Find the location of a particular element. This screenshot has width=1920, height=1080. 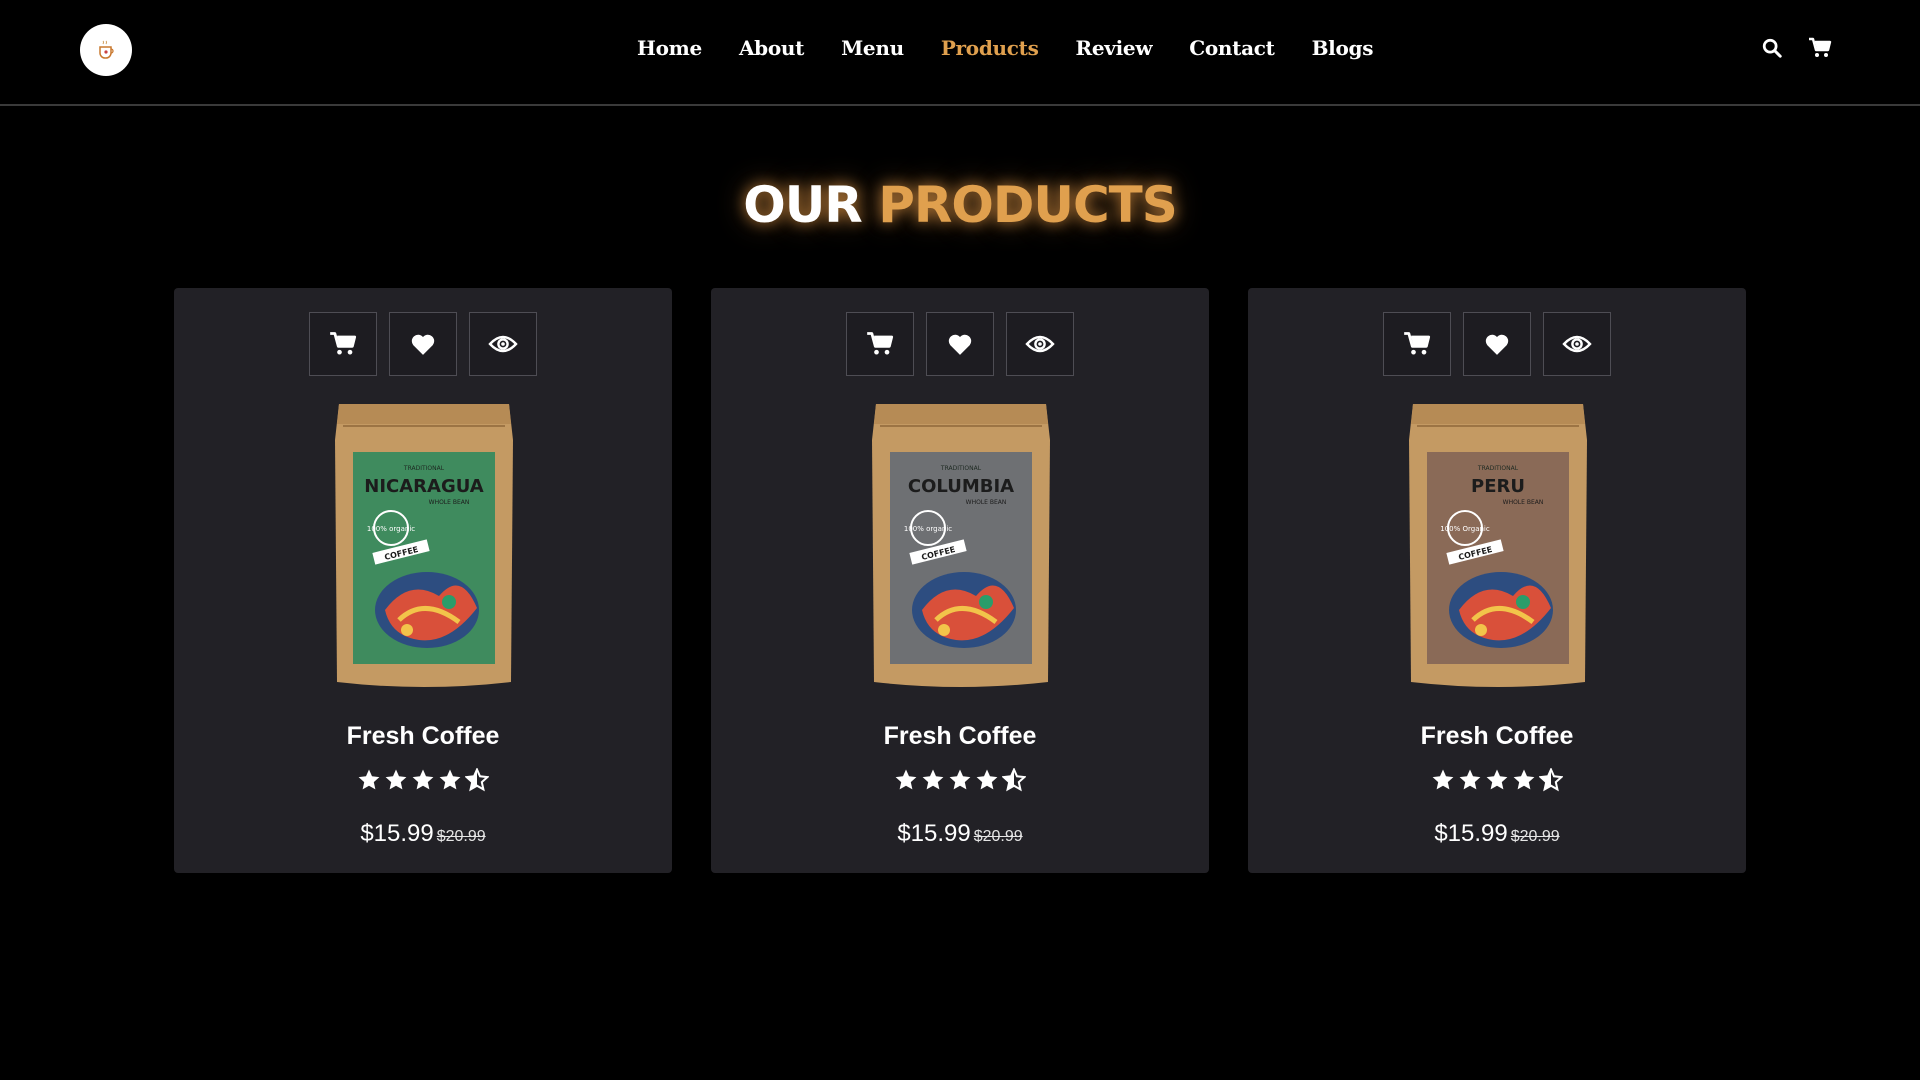

section-title: OUR PRODUCTS is located at coordinates (960, 205).